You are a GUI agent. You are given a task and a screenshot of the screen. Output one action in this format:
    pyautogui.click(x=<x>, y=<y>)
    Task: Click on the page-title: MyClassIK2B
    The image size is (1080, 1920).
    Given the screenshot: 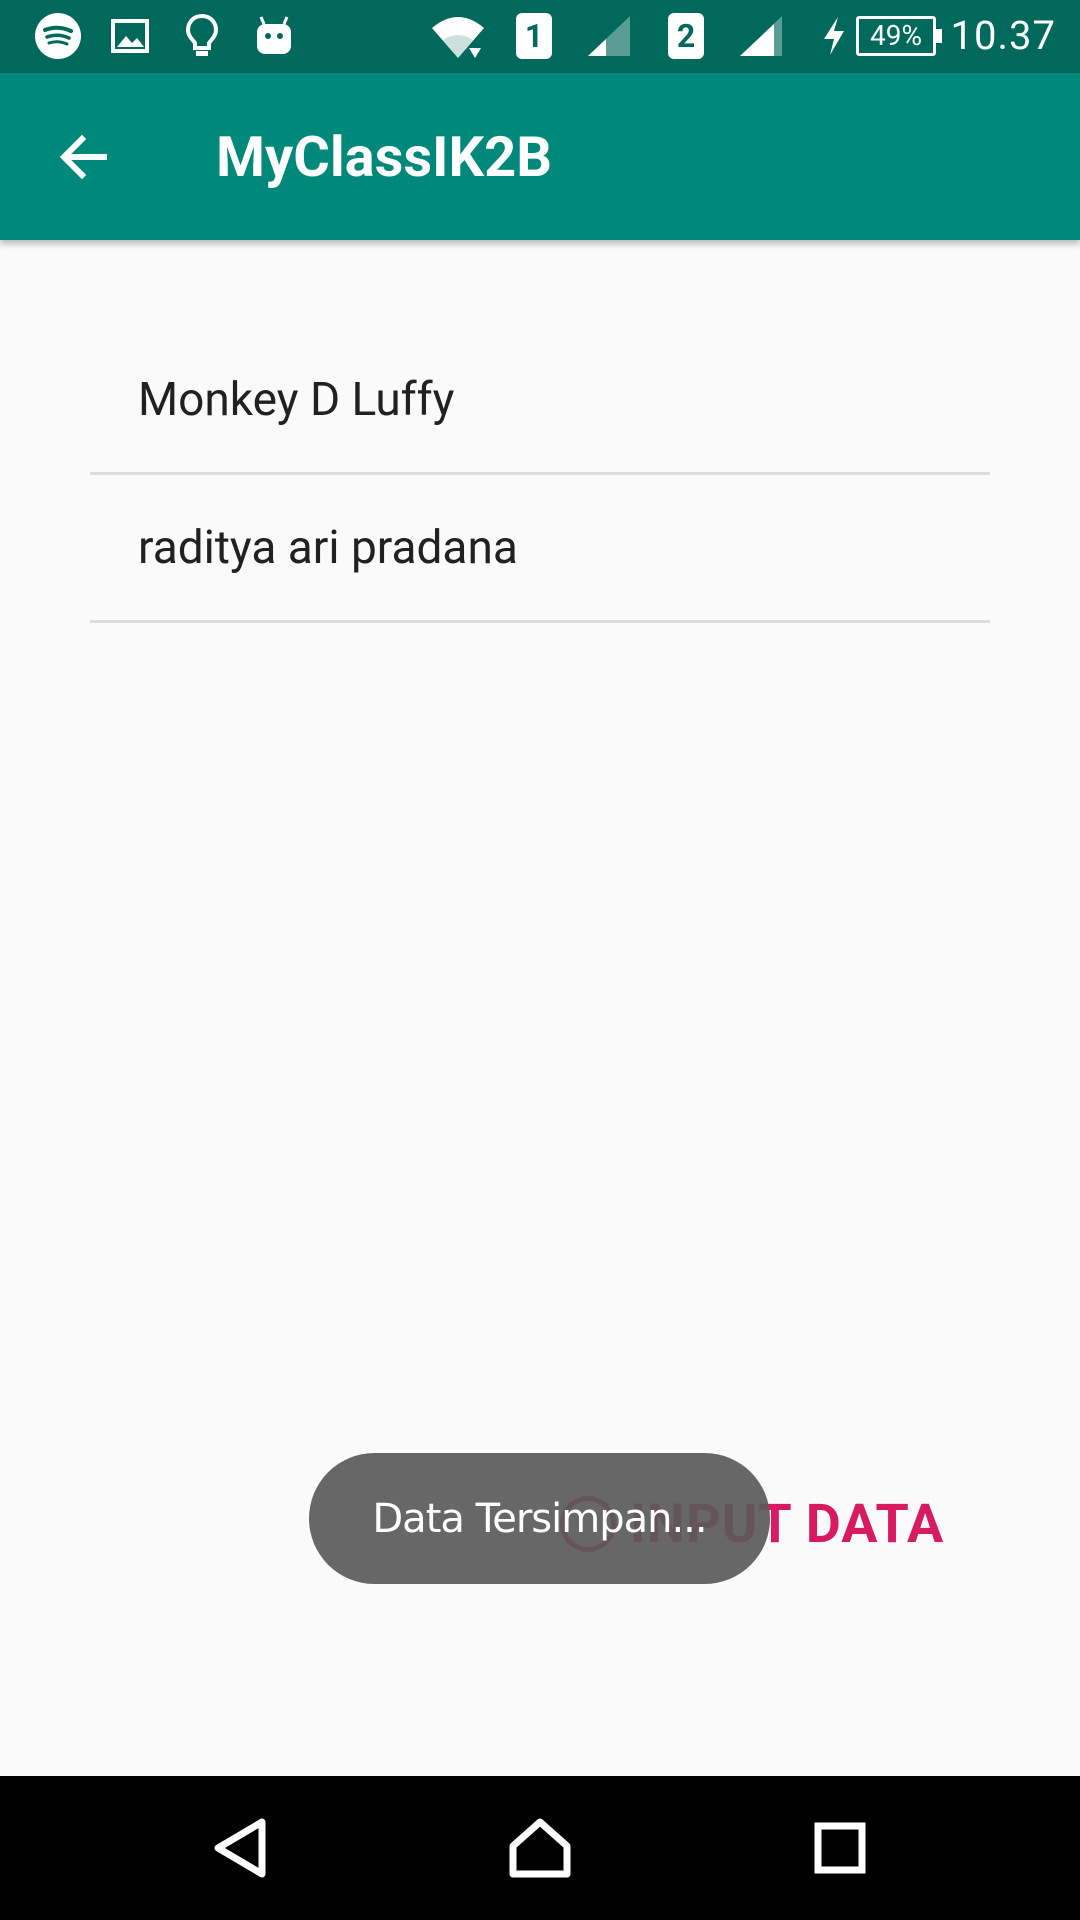 What is the action you would take?
    pyautogui.click(x=384, y=157)
    